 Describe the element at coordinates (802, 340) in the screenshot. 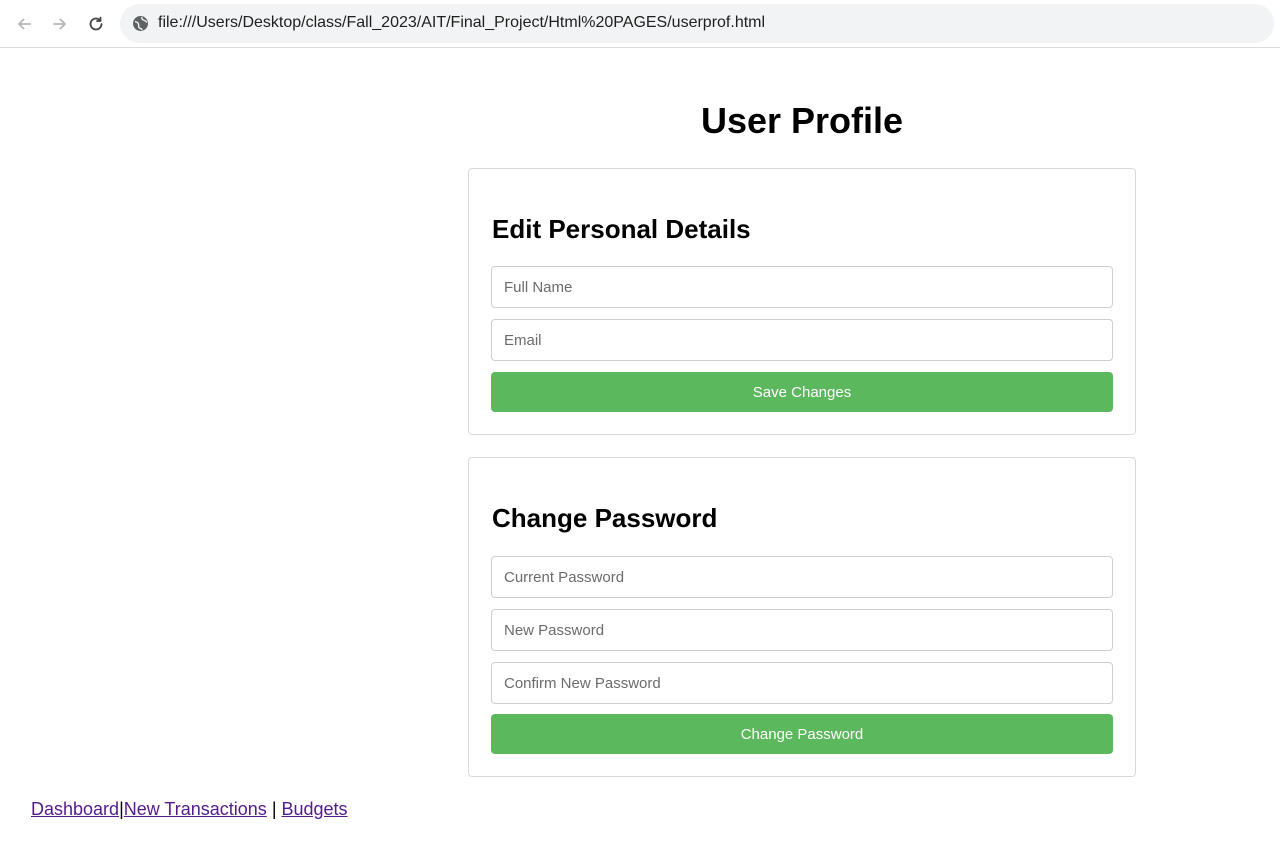

I see `email-input` at that location.